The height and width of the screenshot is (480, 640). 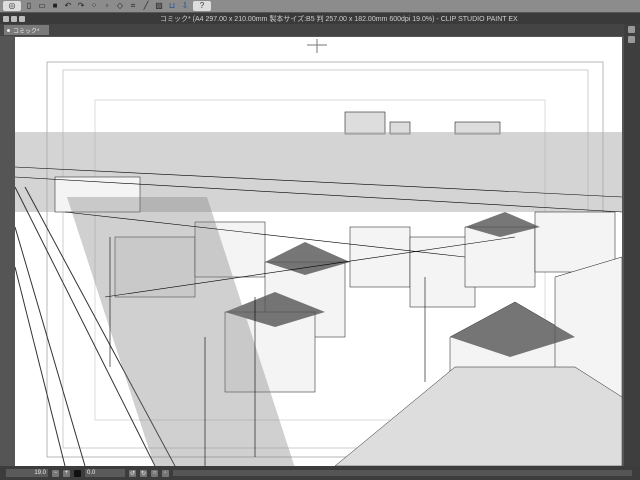 What do you see at coordinates (165, 473) in the screenshot?
I see `flip-icon: ◦` at bounding box center [165, 473].